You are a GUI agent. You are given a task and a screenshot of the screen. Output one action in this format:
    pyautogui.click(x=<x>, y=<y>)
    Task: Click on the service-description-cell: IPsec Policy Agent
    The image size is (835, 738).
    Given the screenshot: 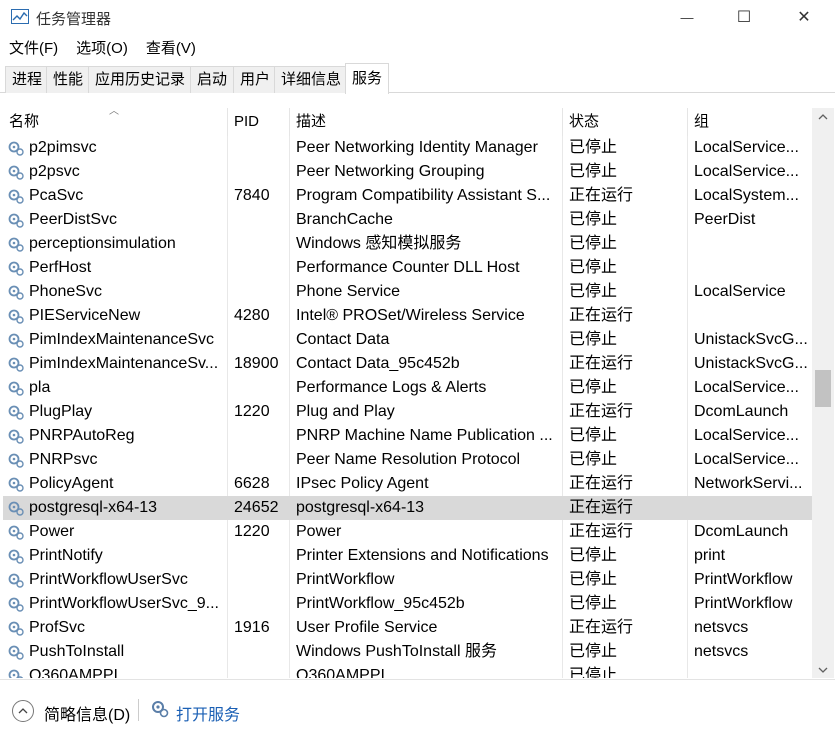 What is the action you would take?
    pyautogui.click(x=362, y=483)
    